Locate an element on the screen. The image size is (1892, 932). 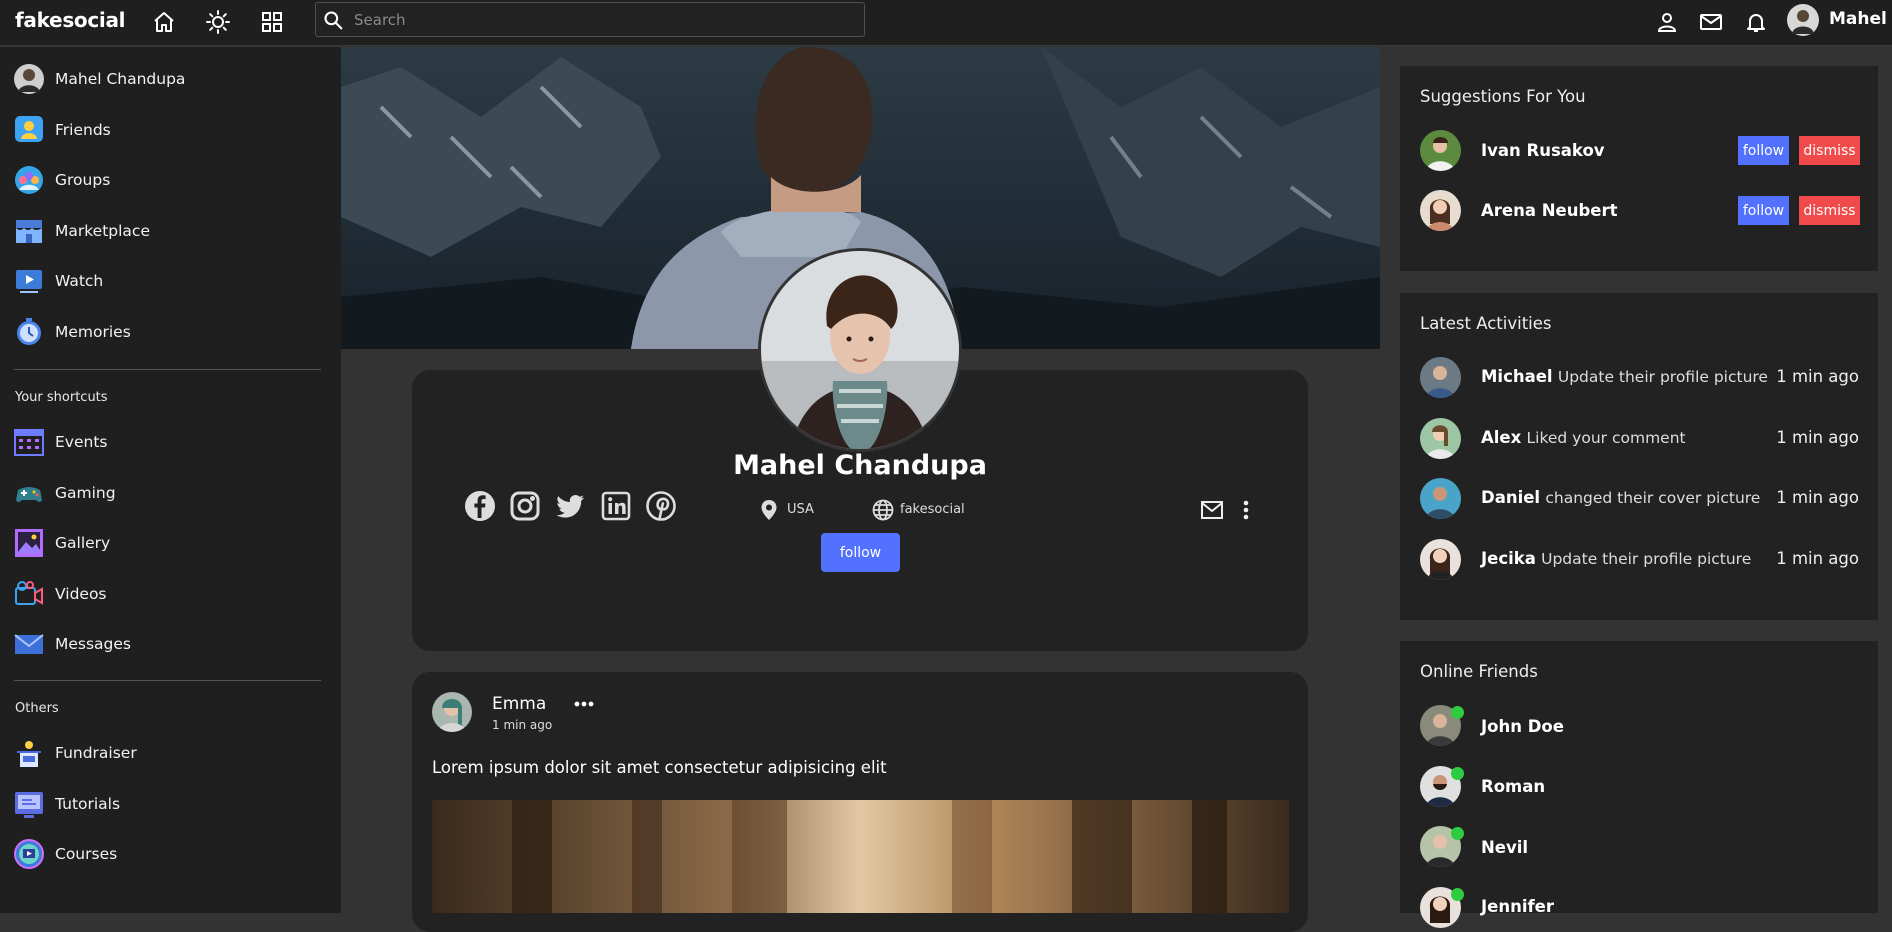
search-bar is located at coordinates (590, 19).